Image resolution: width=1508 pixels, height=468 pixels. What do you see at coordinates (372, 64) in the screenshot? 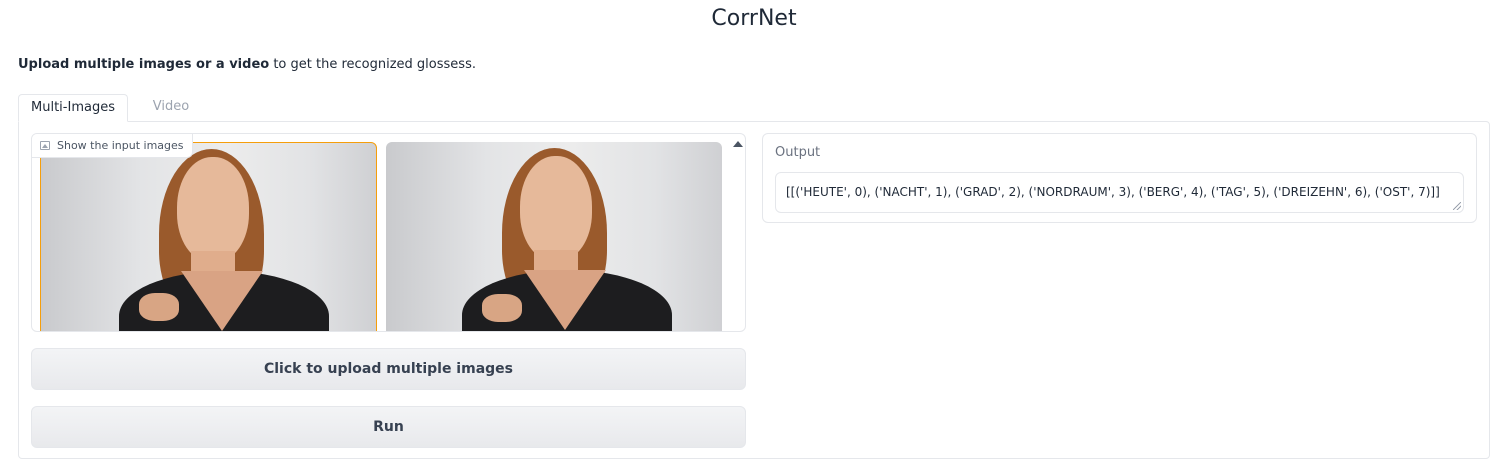
I see `description-rest: to get the recognized glossess.` at bounding box center [372, 64].